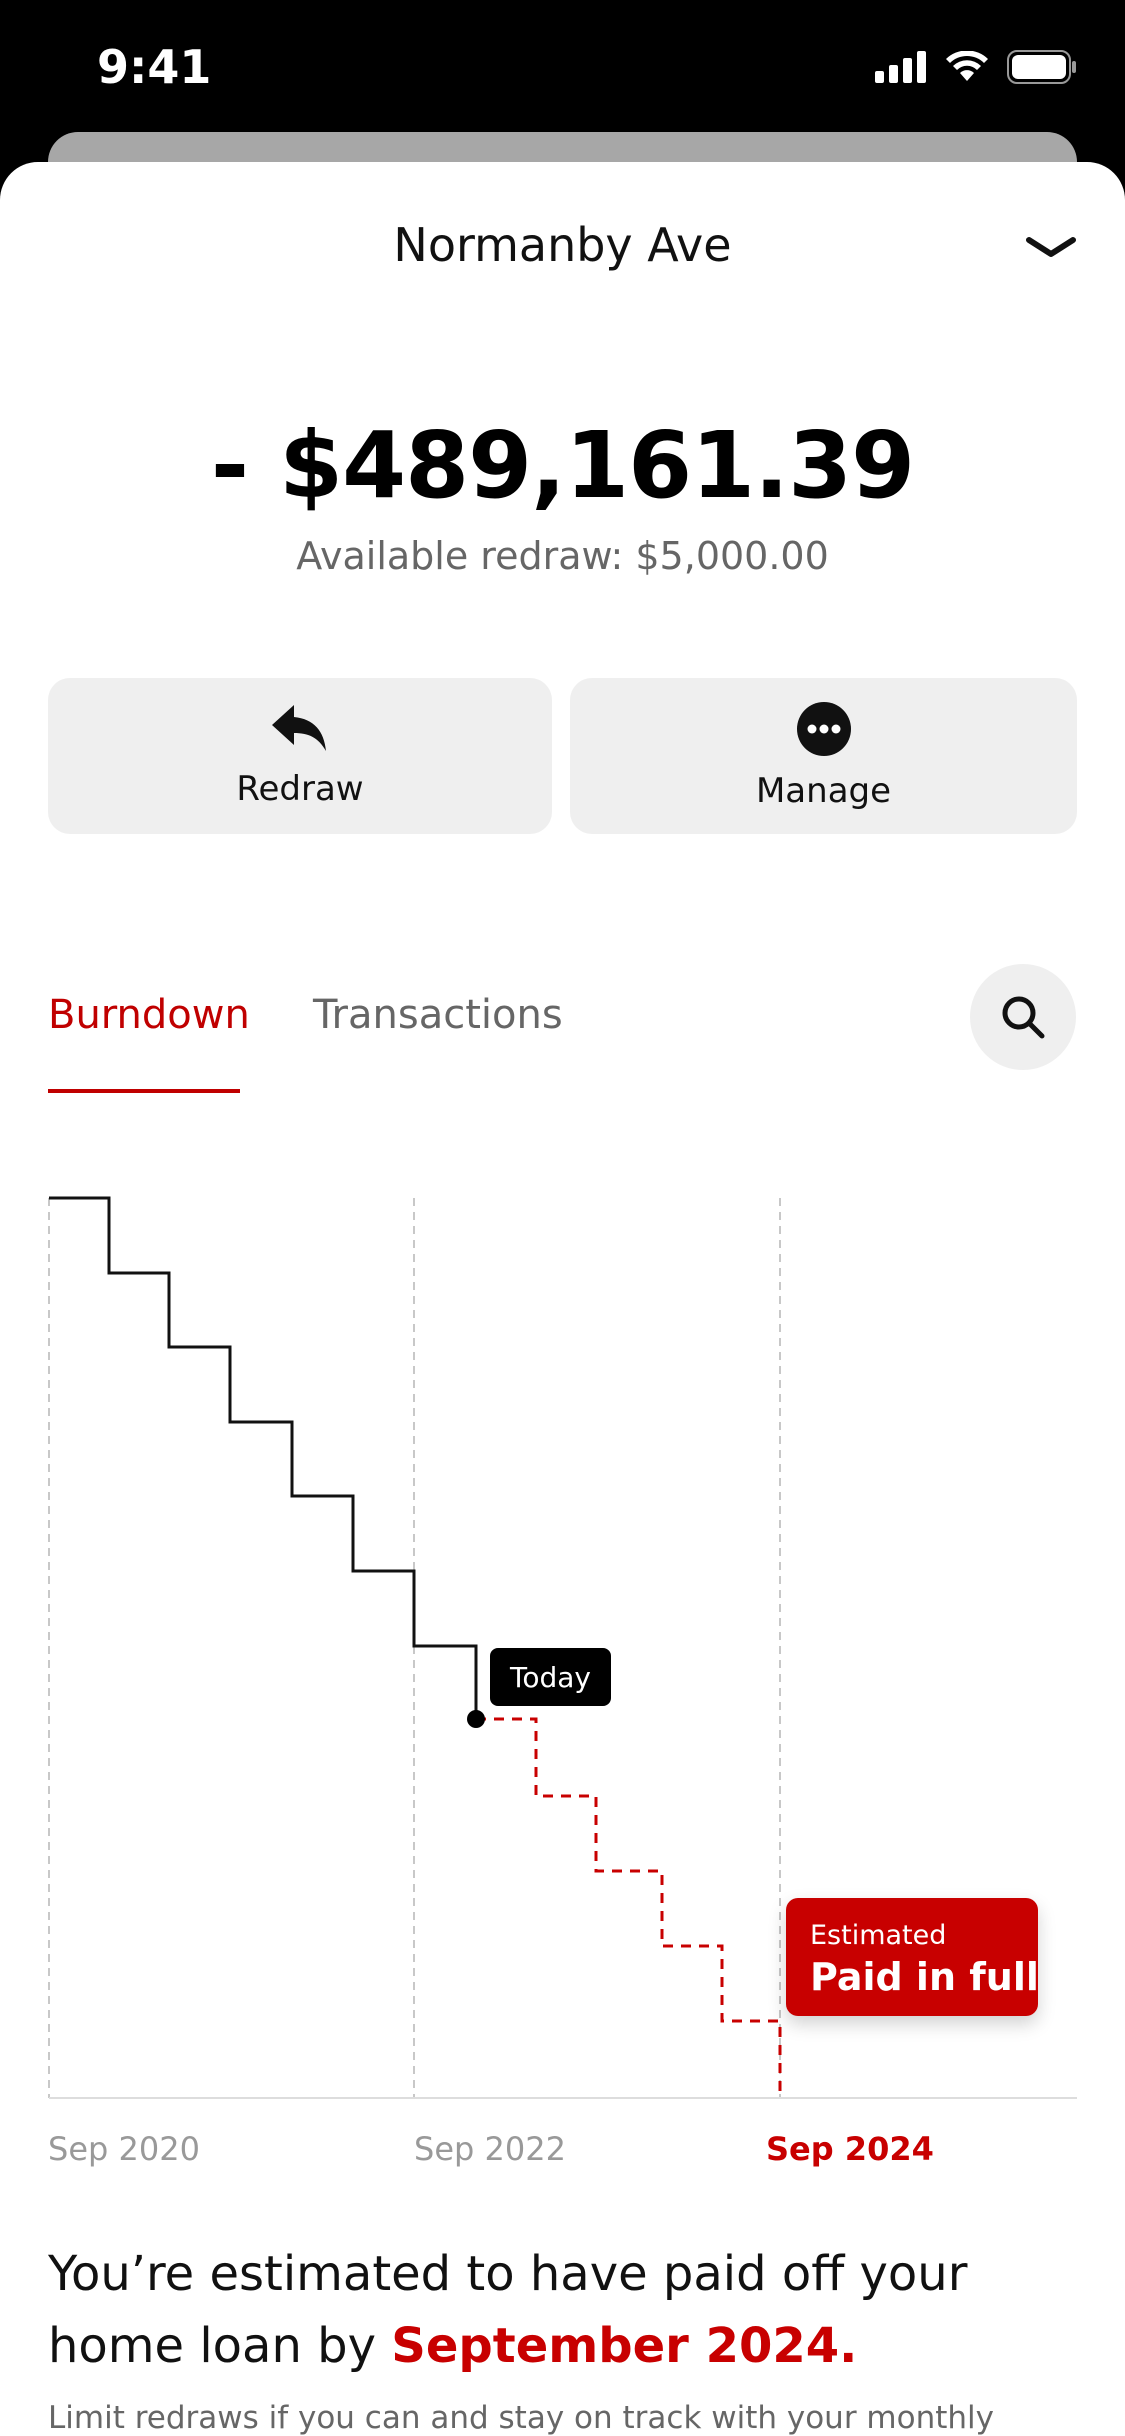  What do you see at coordinates (263, 1457) in the screenshot?
I see `series-actual` at bounding box center [263, 1457].